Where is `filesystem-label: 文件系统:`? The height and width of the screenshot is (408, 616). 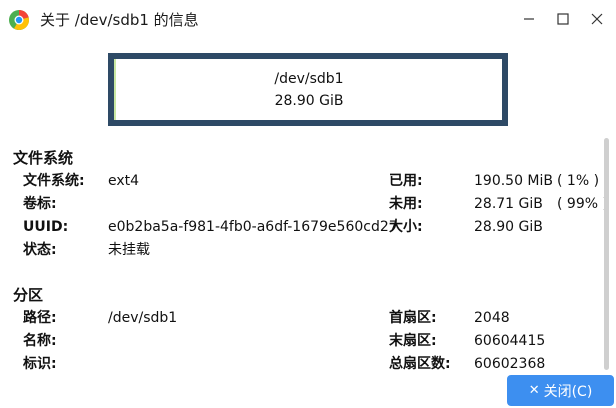
filesystem-label: 文件系统: is located at coordinates (54, 181).